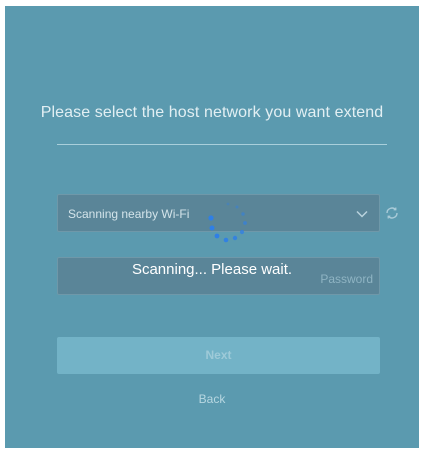 The height and width of the screenshot is (453, 425). What do you see at coordinates (218, 355) in the screenshot?
I see `next-button: Next` at bounding box center [218, 355].